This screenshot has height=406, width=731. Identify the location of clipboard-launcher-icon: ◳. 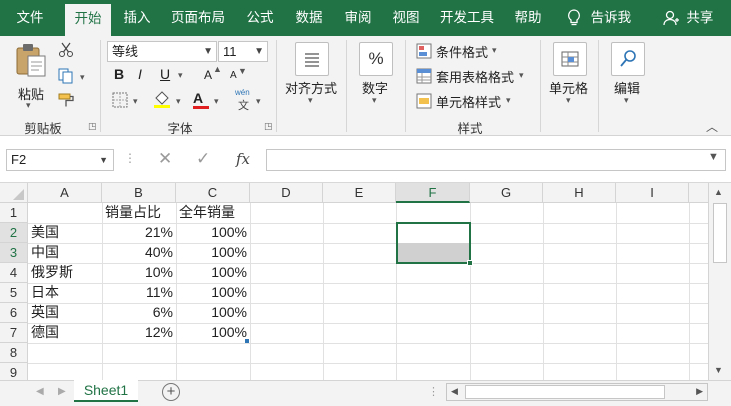
(92, 126).